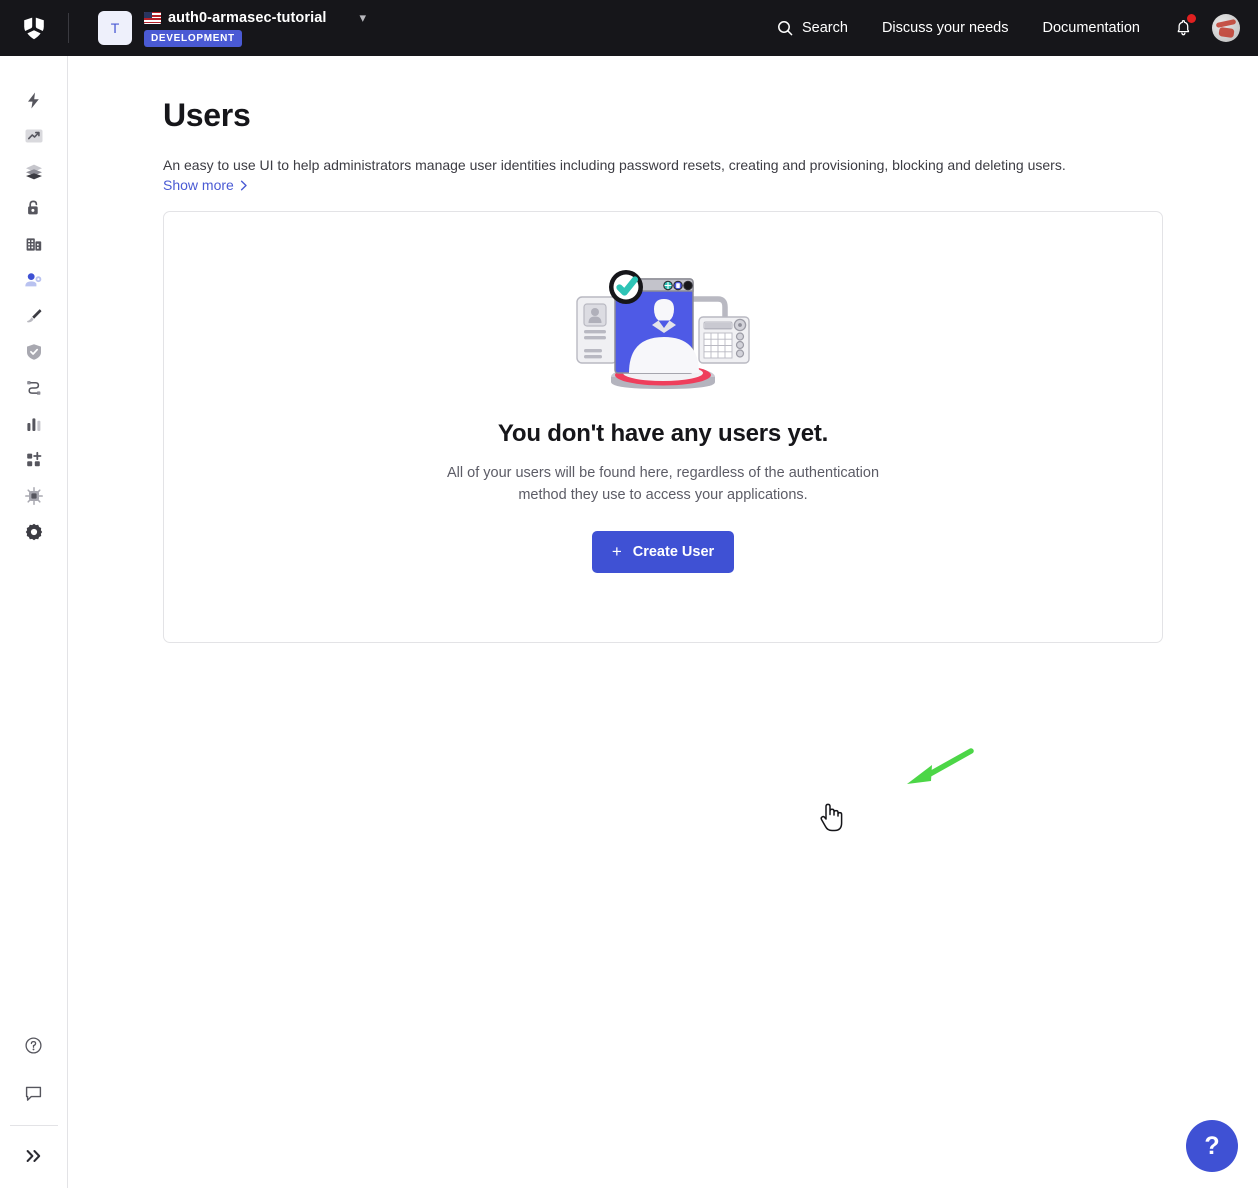  I want to click on flow-branch-icon, so click(33, 388).